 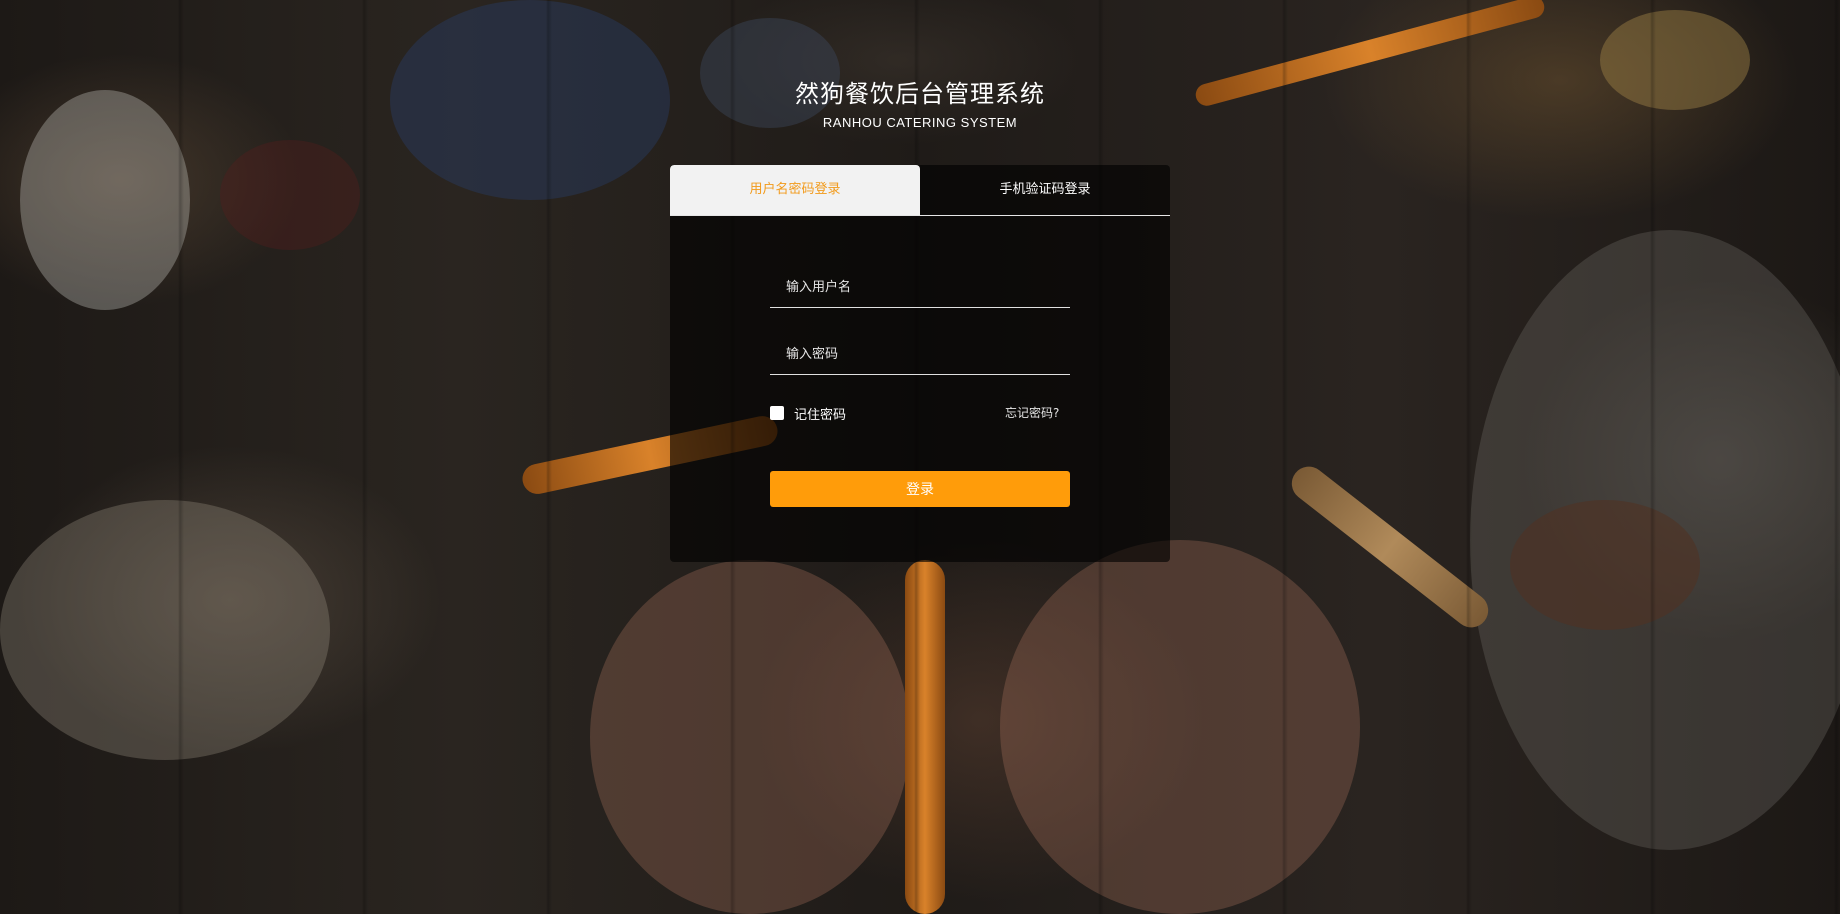 I want to click on login-panel: 用户名密码登录 手机验证码登录 记住密码 忘记密码? 登录, so click(x=920, y=363).